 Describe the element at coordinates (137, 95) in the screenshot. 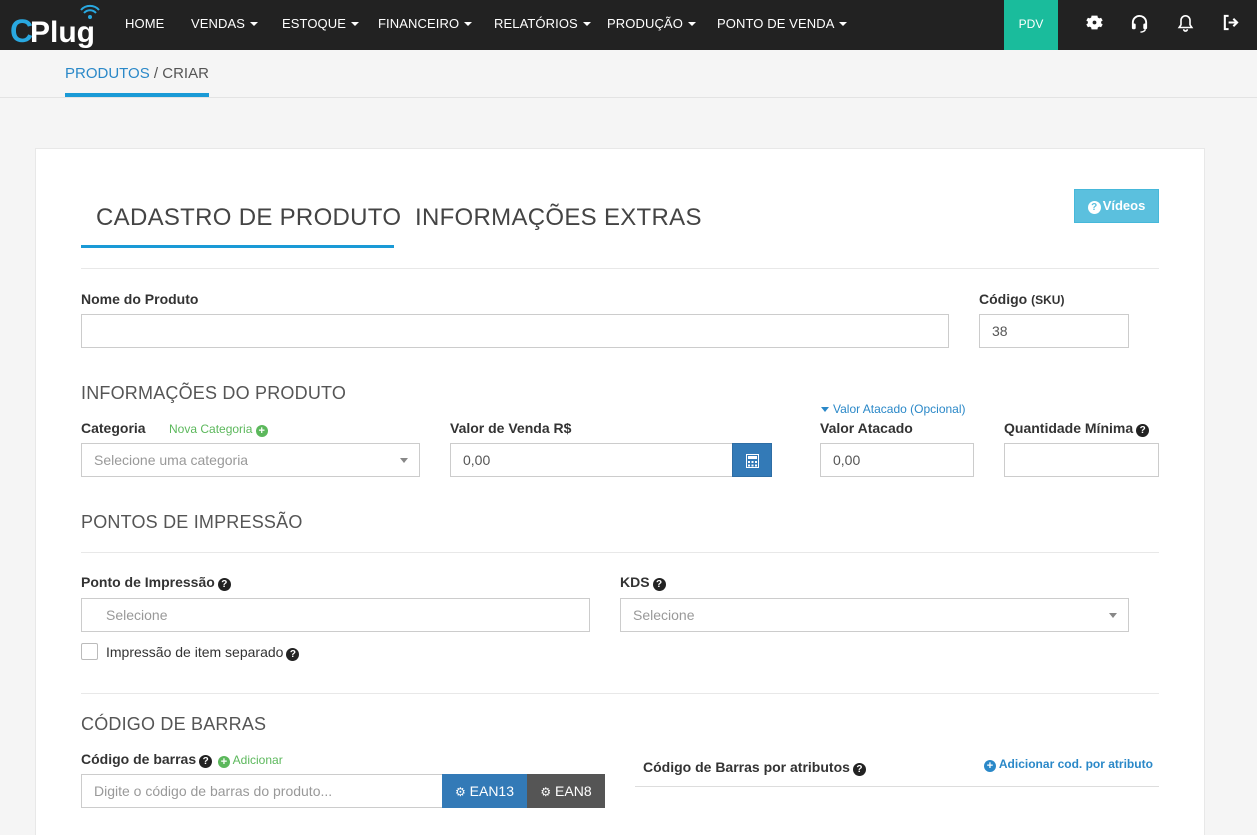

I see `breadcrumb-active-indicator` at that location.